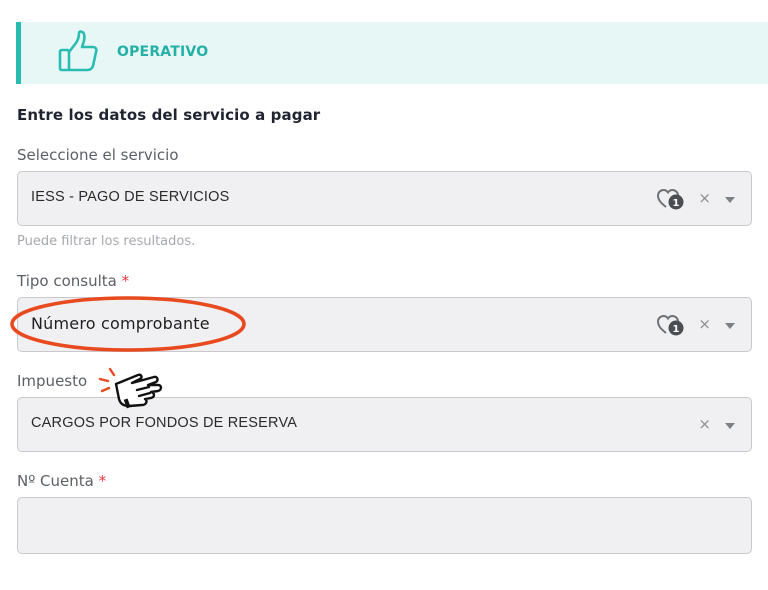 The width and height of the screenshot is (768, 590). Describe the element at coordinates (704, 198) in the screenshot. I see `servicio-clear-icon: ×` at that location.